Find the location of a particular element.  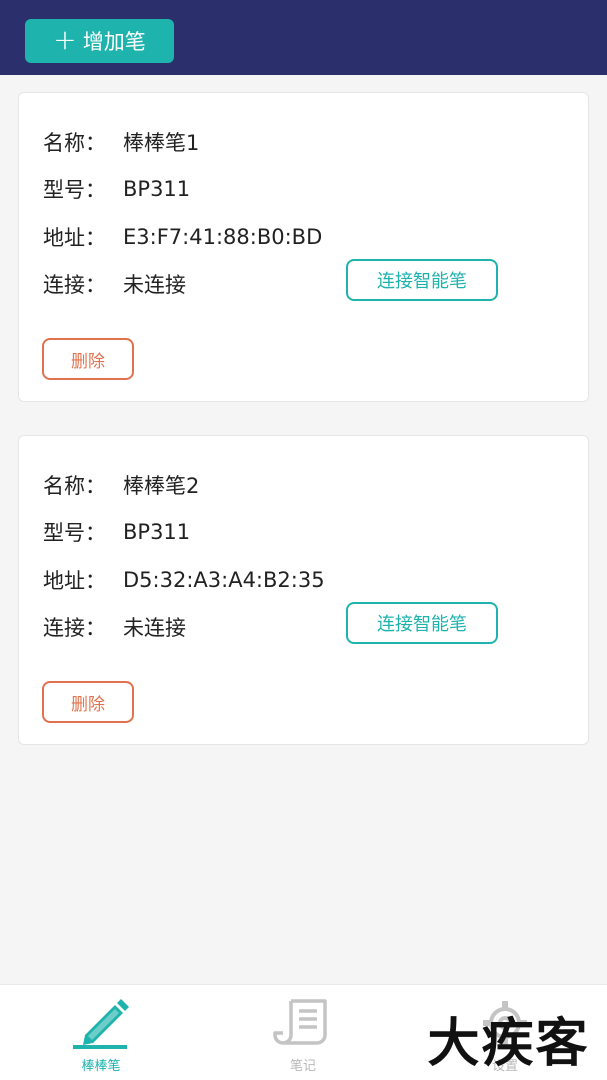

add-pen-label: 增加笔 is located at coordinates (114, 42).